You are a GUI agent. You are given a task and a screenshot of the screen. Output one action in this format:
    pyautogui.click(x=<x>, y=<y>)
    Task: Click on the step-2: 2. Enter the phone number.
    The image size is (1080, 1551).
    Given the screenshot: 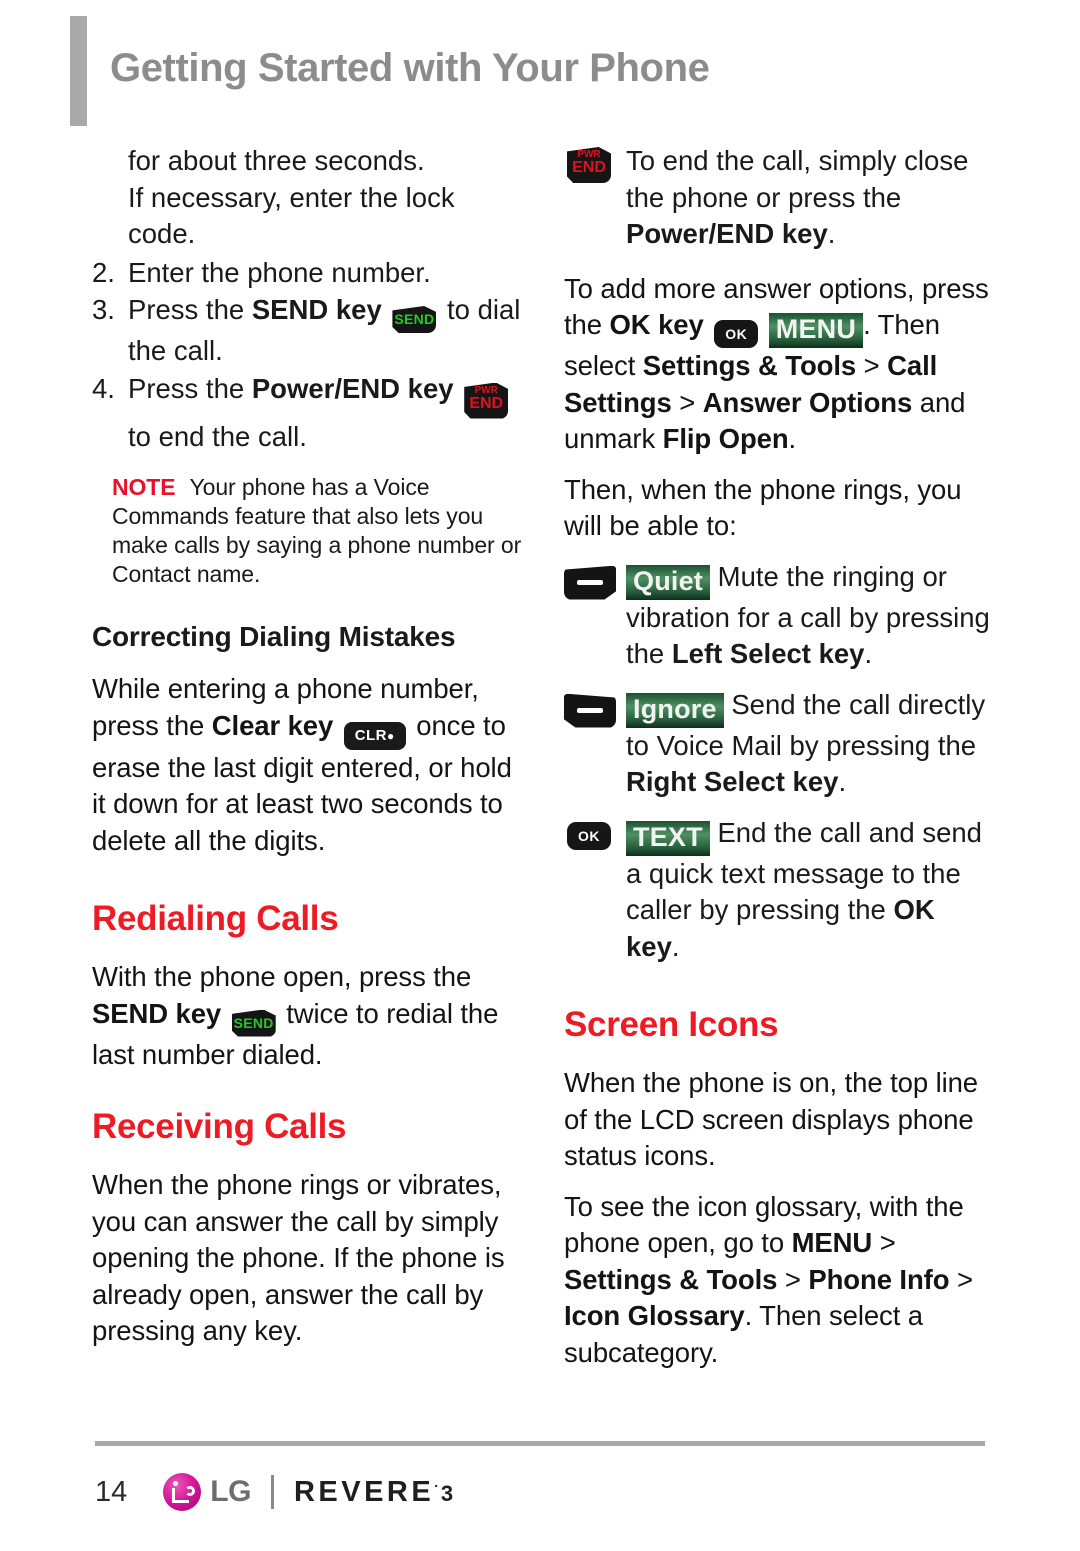 What is the action you would take?
    pyautogui.click(x=307, y=273)
    